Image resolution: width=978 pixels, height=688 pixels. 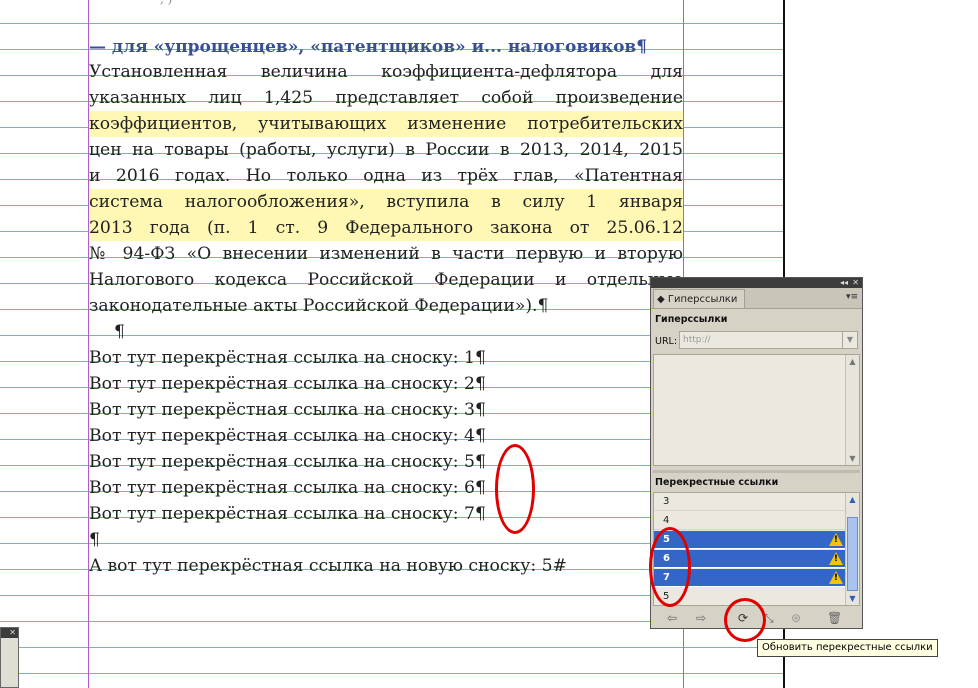 I want to click on close-icon: ✕, so click(x=855, y=283).